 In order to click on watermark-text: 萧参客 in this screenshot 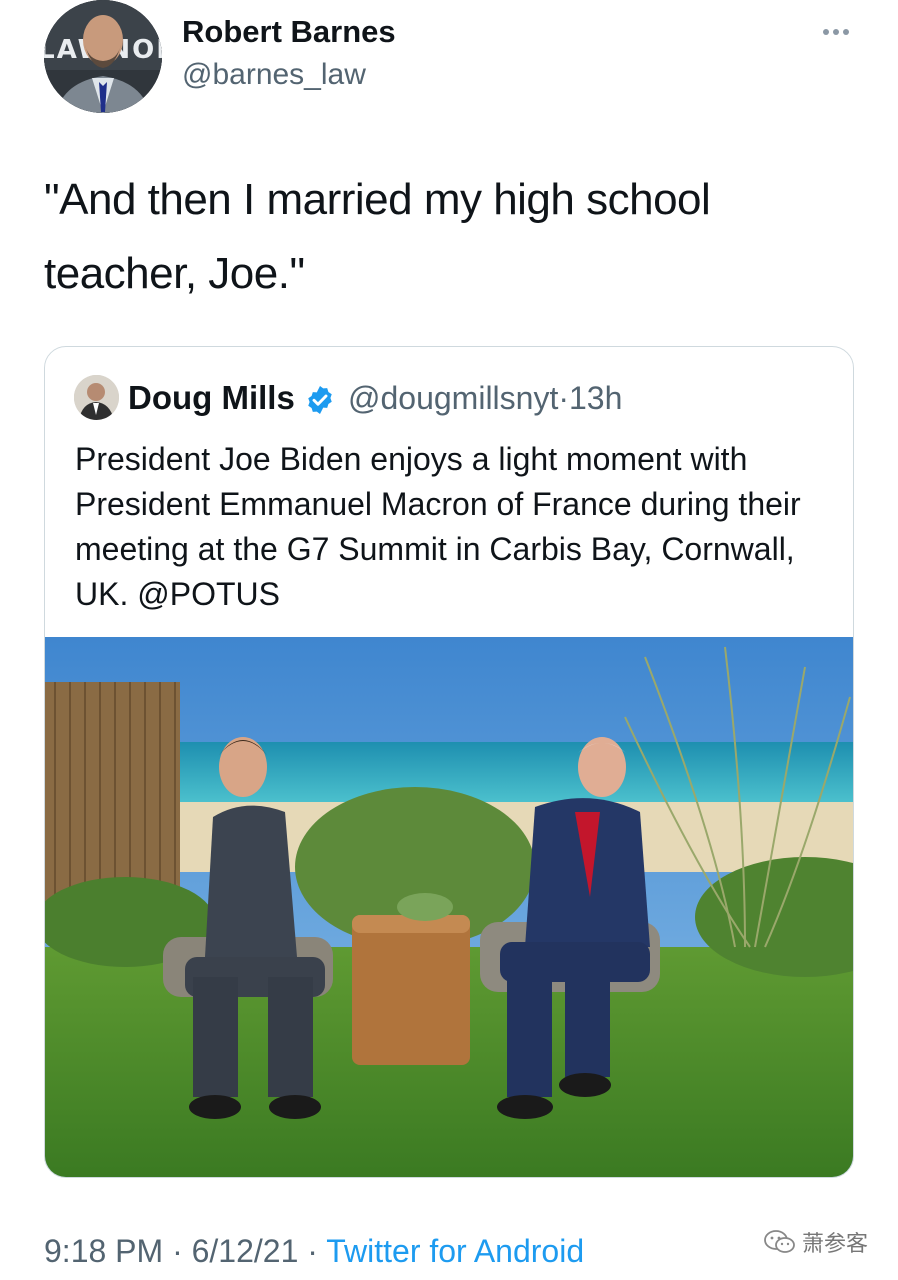, I will do `click(835, 1243)`.